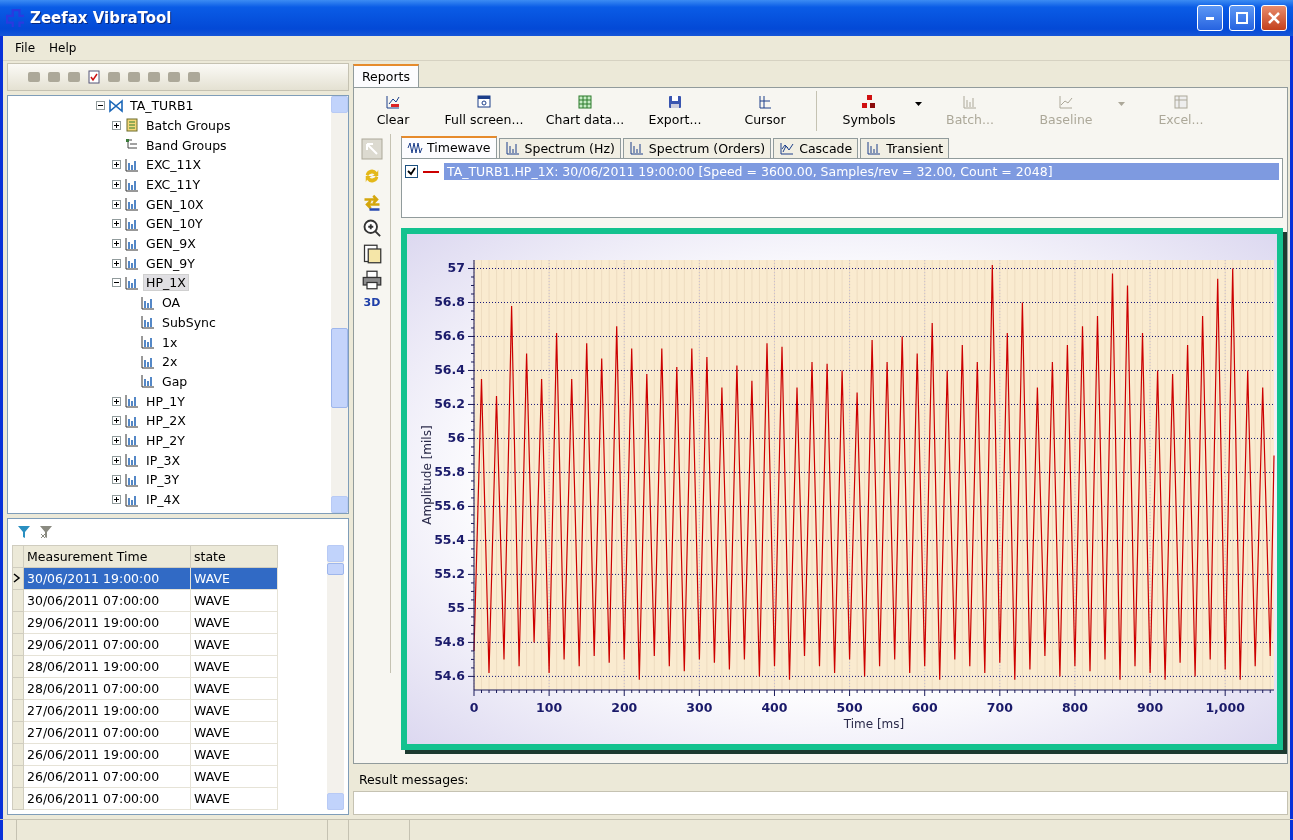 The image size is (1293, 840). I want to click on tree-scrollbar, so click(339, 304).